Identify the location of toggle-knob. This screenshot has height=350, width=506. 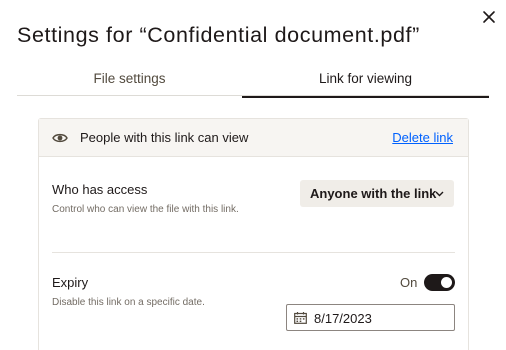
(446, 282).